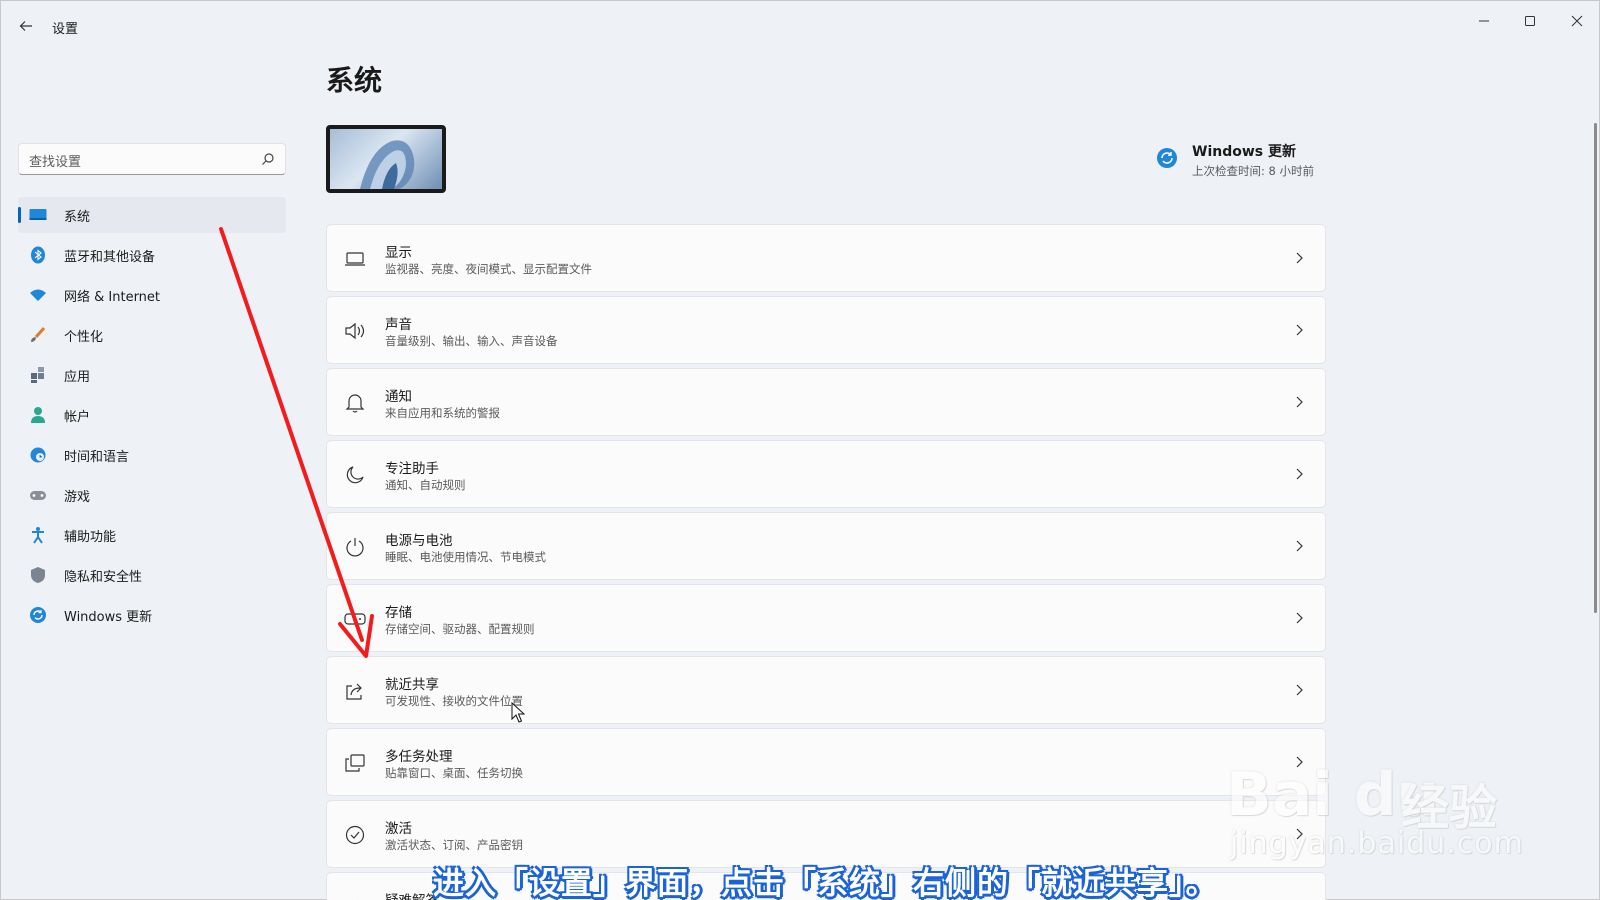 The width and height of the screenshot is (1600, 900). I want to click on globe-clock-icon, so click(38, 455).